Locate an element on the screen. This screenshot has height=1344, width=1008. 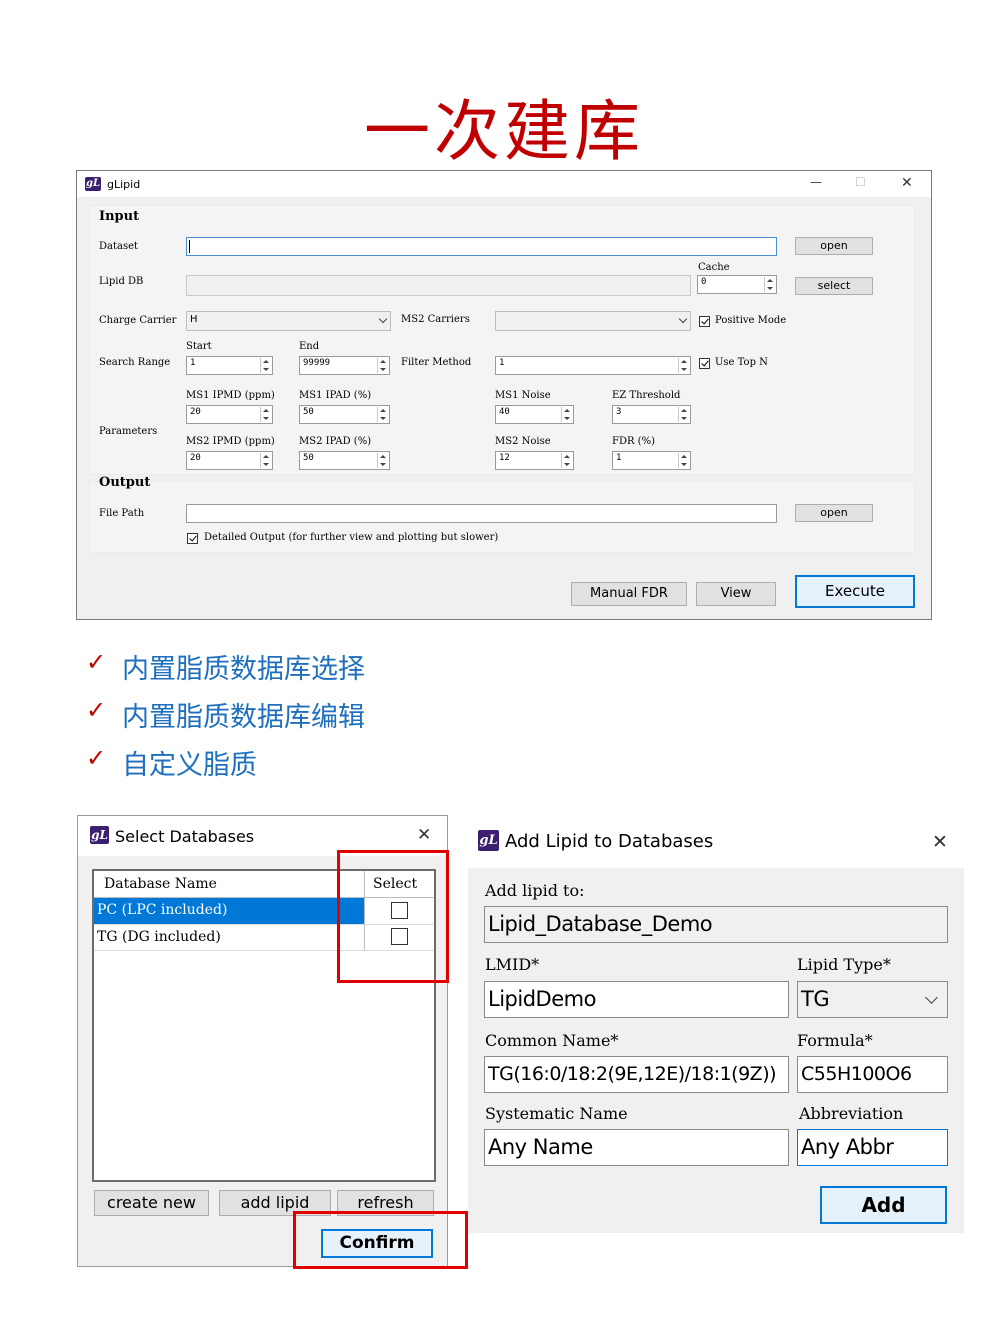
common-name-field: TG(16:0/18:2(9E,12E)/18:1(9Z)) is located at coordinates (636, 1074).